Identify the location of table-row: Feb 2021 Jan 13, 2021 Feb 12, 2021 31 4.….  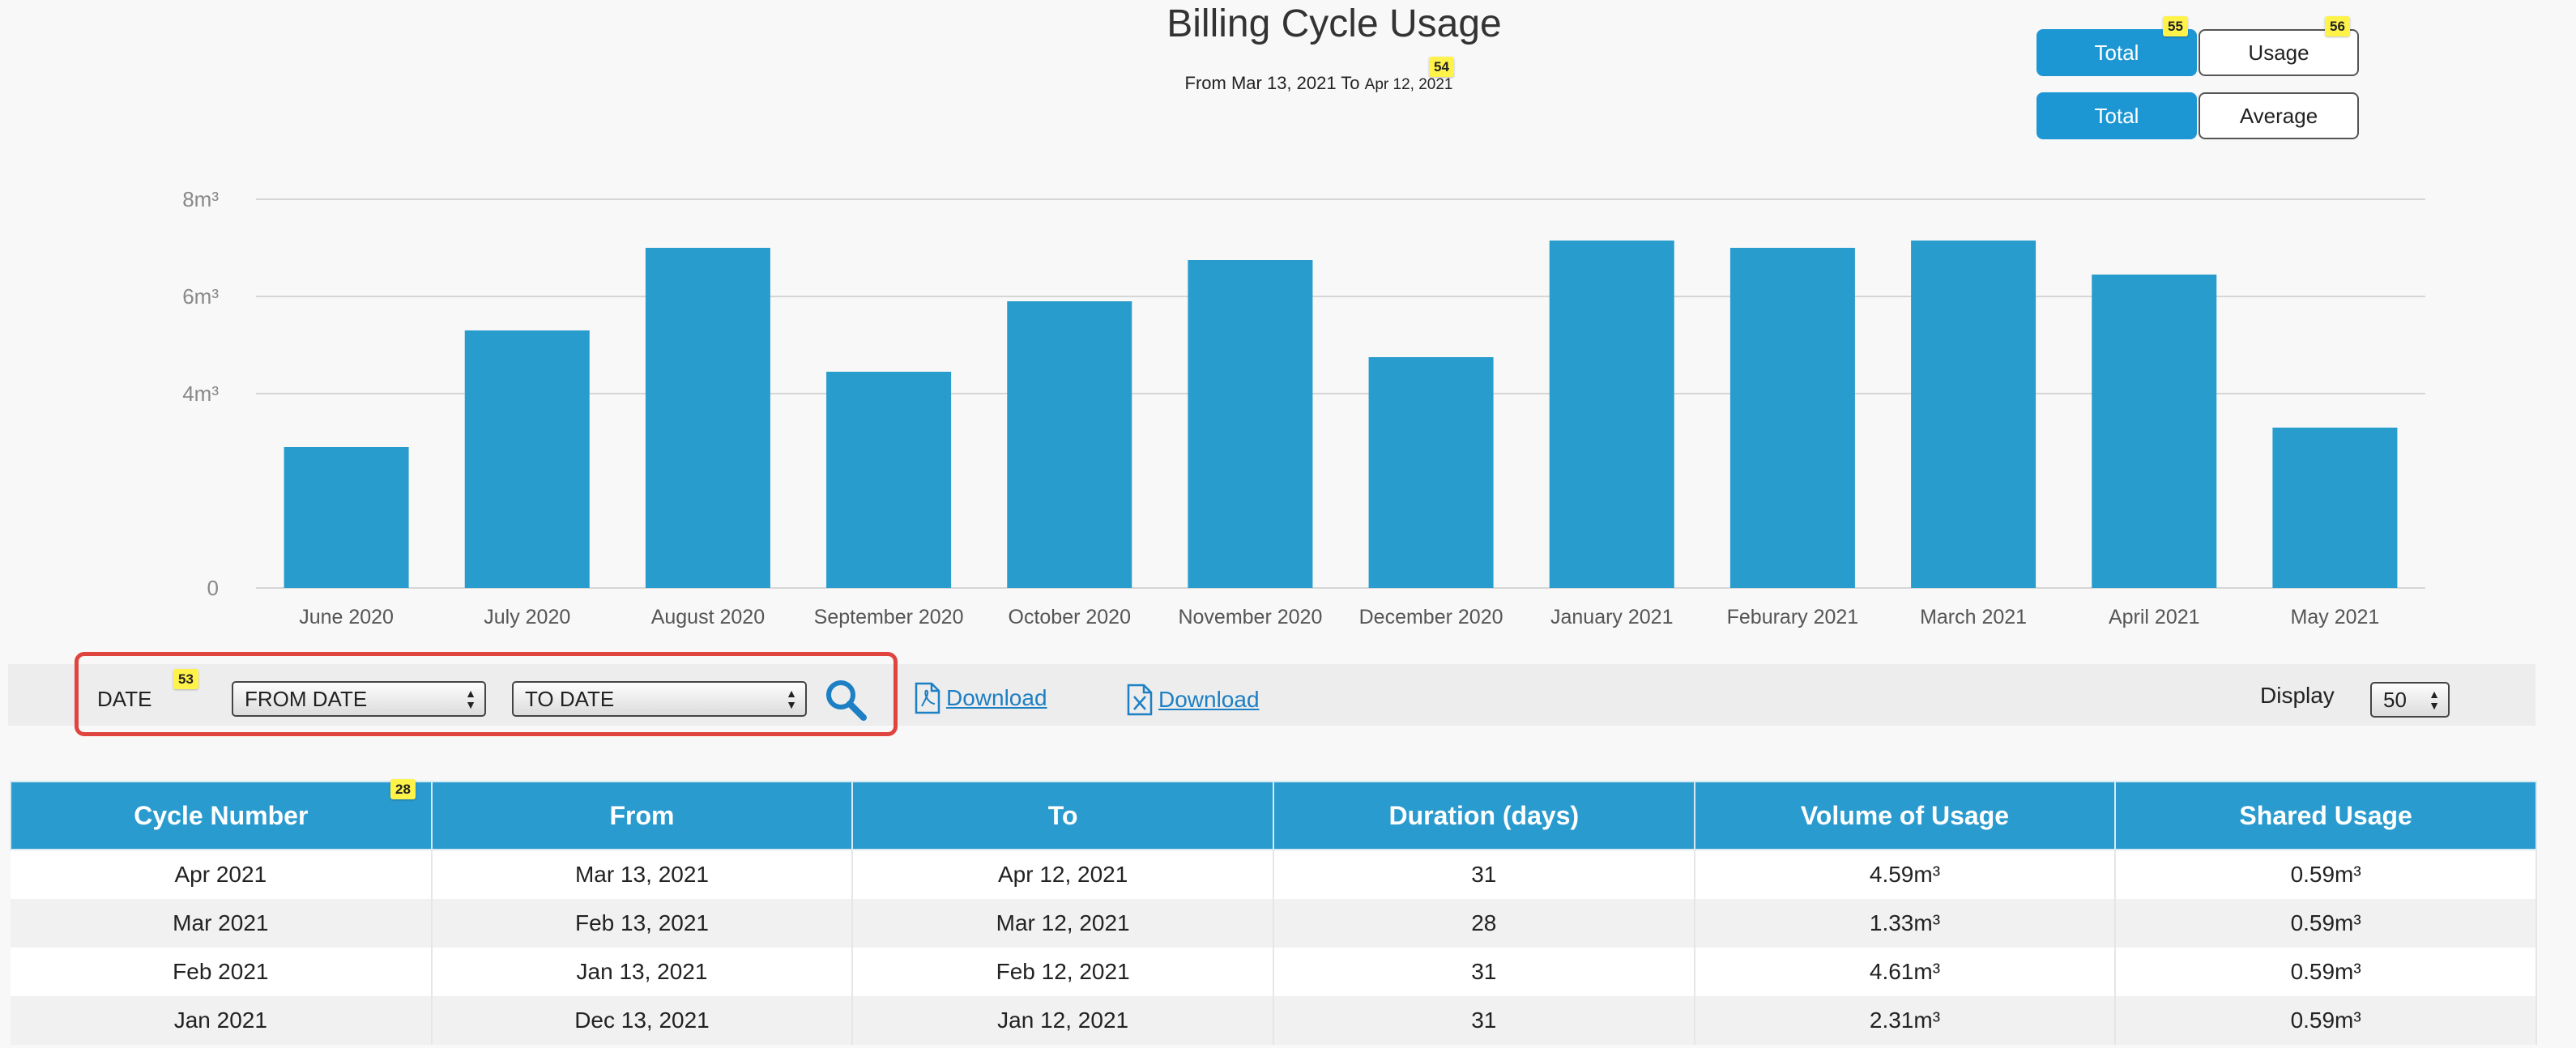
(1274, 972).